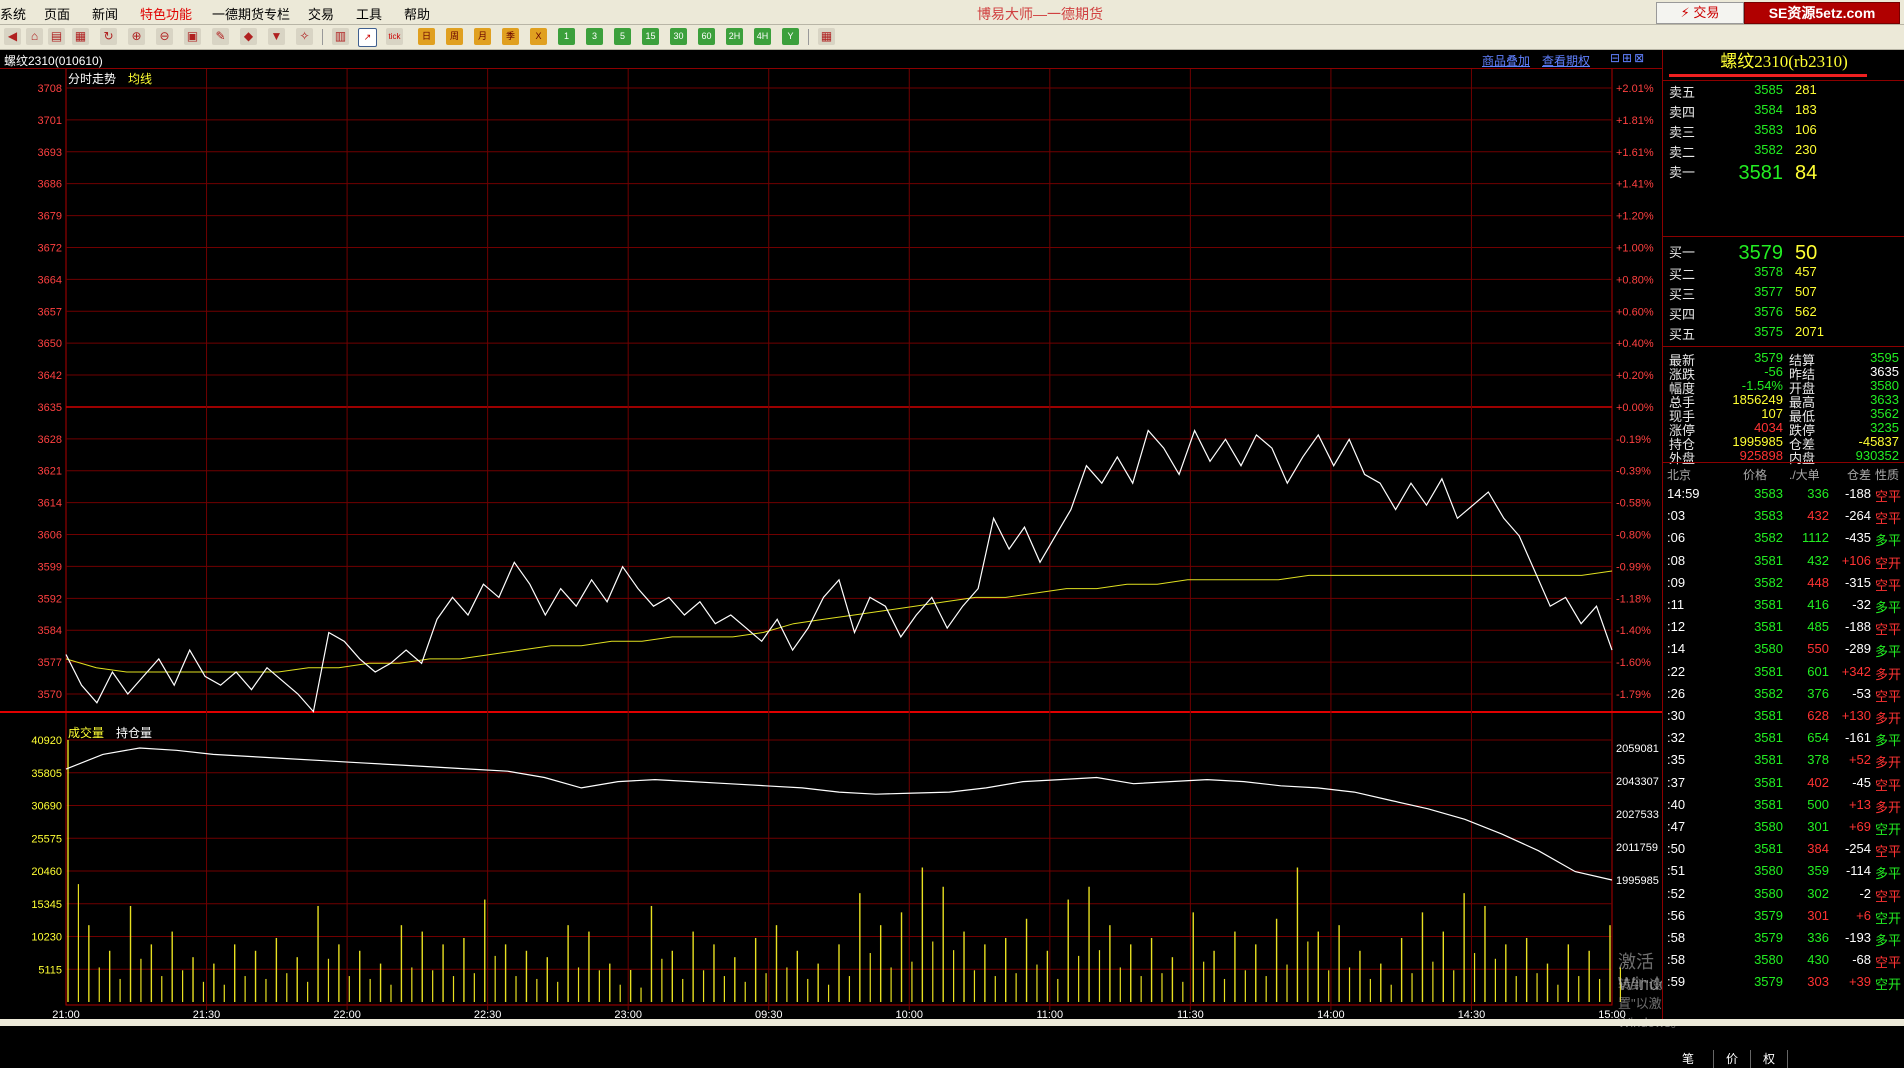 This screenshot has width=1904, height=1068. I want to click on tf-15: 15, so click(650, 36).